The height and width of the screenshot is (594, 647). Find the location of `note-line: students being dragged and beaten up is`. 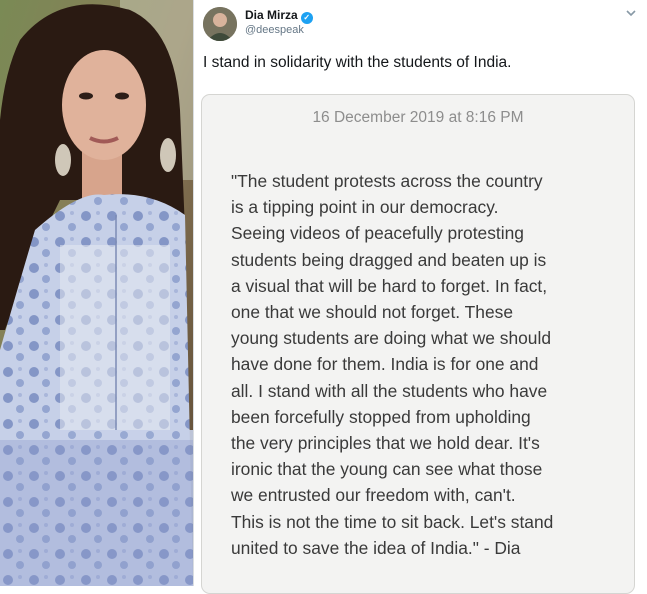

note-line: students being dragged and beaten up is is located at coordinates (389, 259).